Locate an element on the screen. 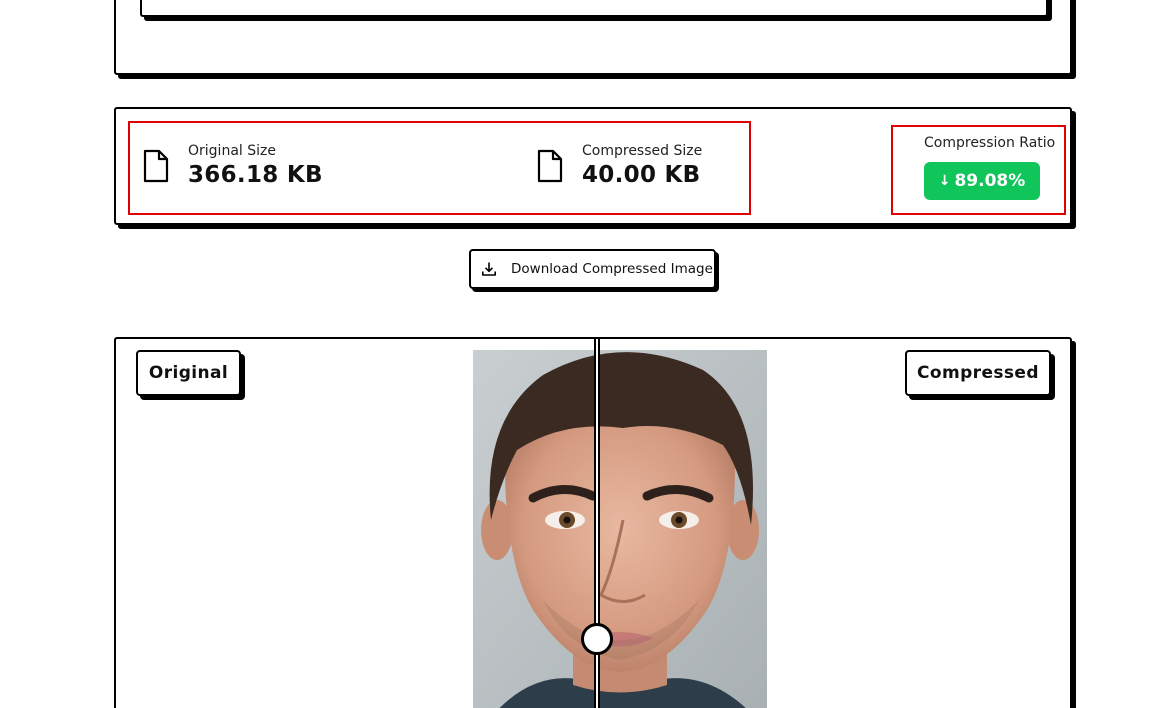 This screenshot has height=708, width=1166. portrait-image is located at coordinates (620, 529).